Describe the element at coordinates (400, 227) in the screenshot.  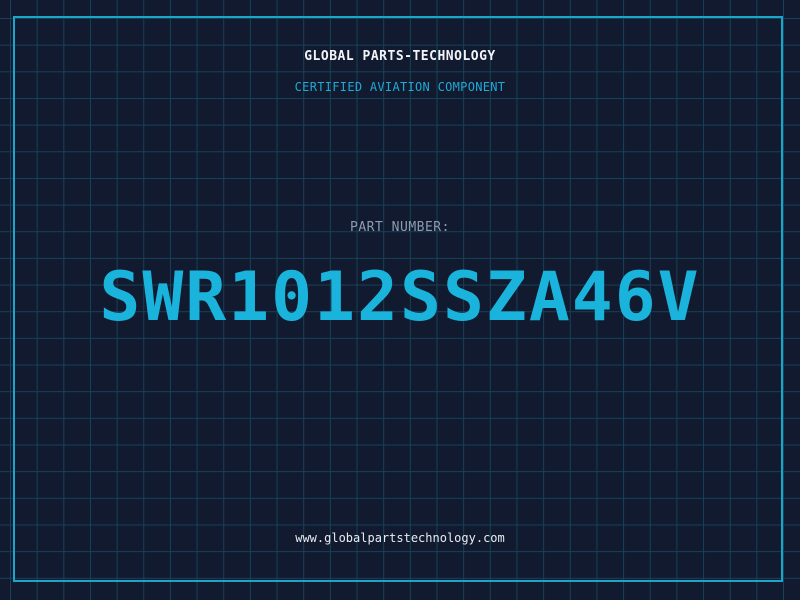
I see `part-number-label: PART NUMBER:` at that location.